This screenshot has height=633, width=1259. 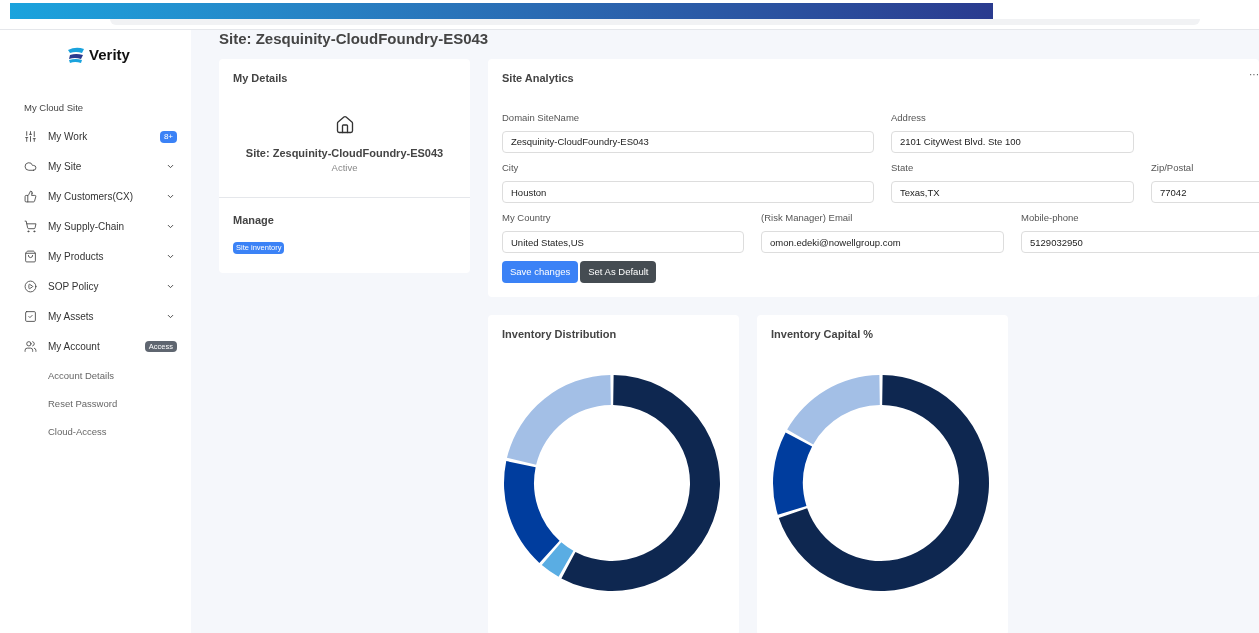 I want to click on section-title: My Cloud Site, so click(x=54, y=107).